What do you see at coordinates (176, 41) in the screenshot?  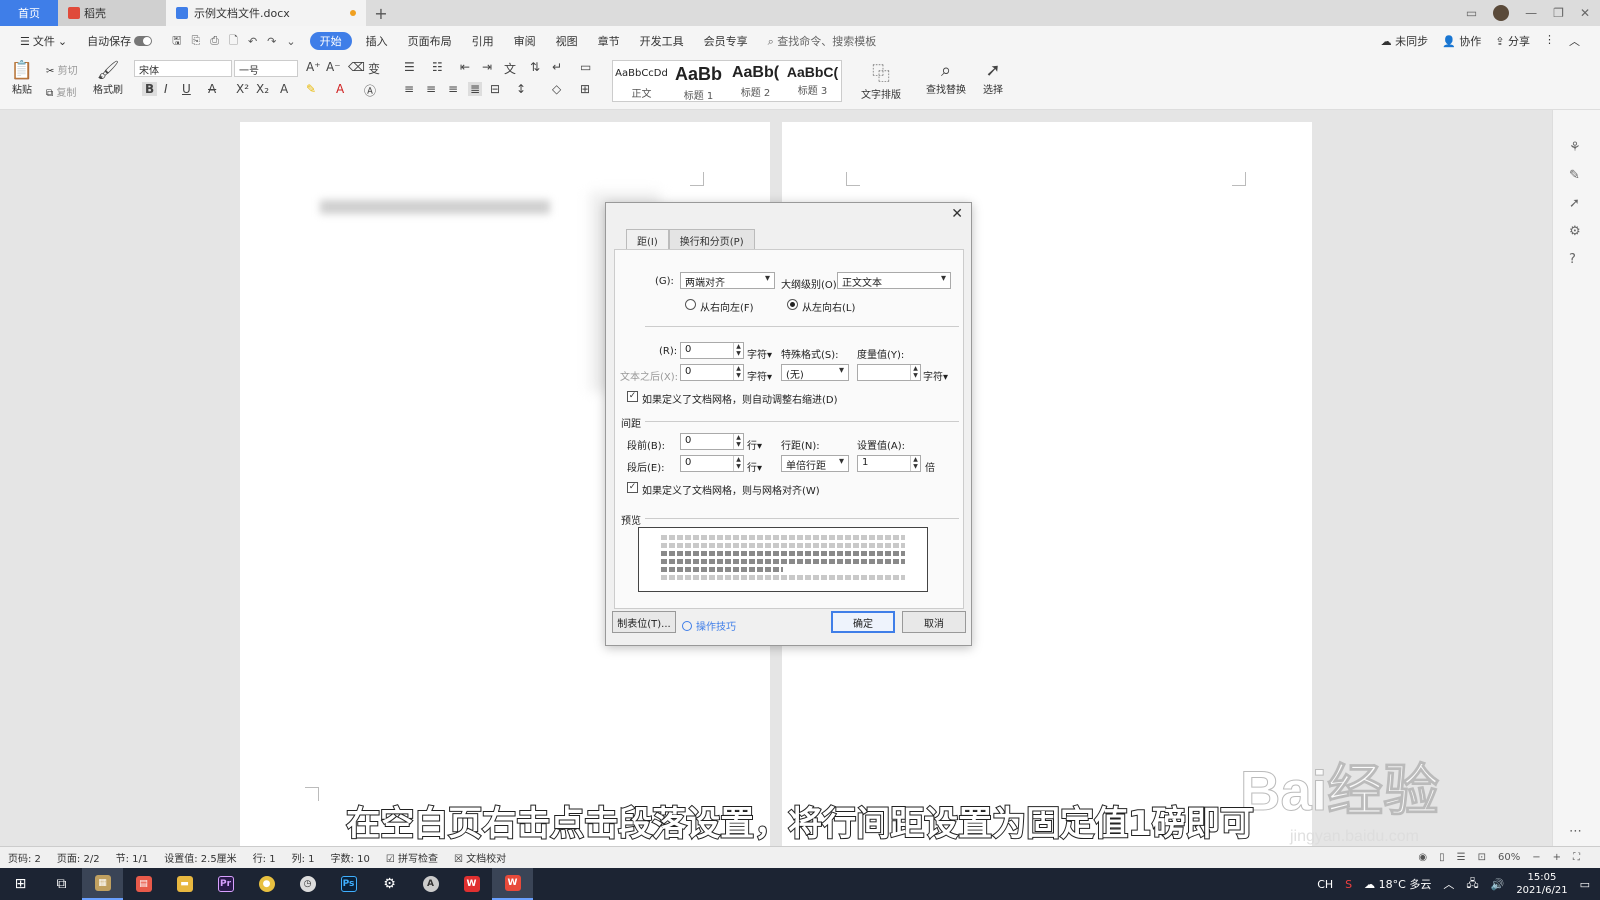 I see `save-icon: 🖫` at bounding box center [176, 41].